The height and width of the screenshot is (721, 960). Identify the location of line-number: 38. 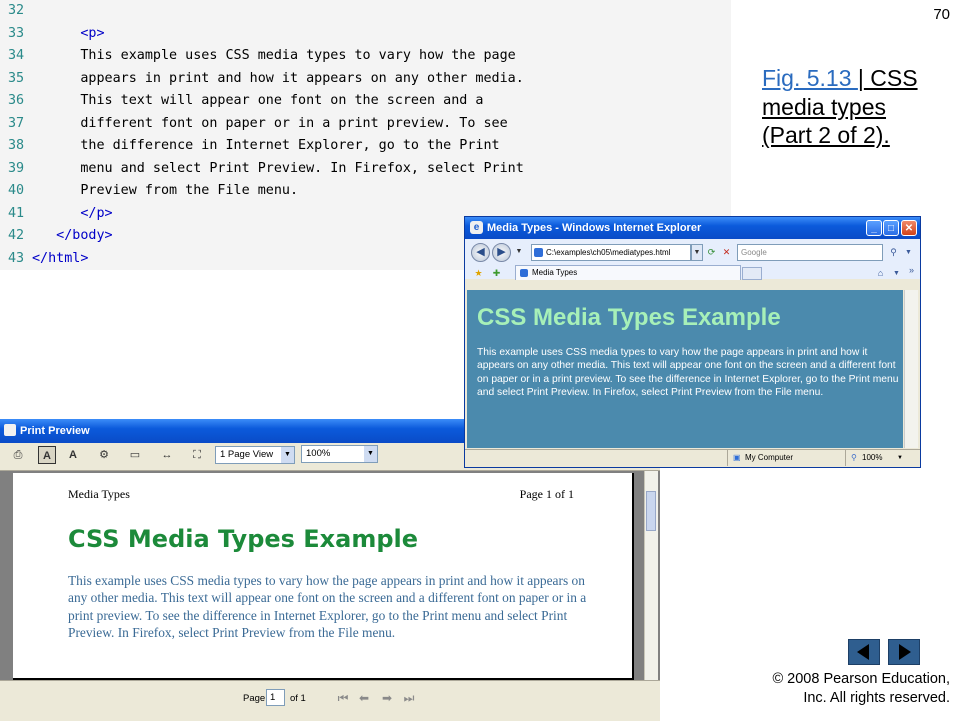
(16, 145).